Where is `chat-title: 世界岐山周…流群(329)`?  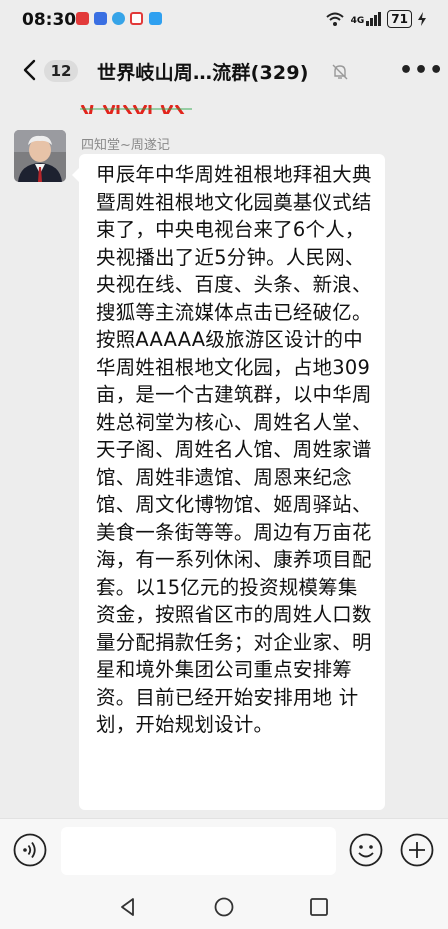 chat-title: 世界岐山周…流群(329) is located at coordinates (203, 73).